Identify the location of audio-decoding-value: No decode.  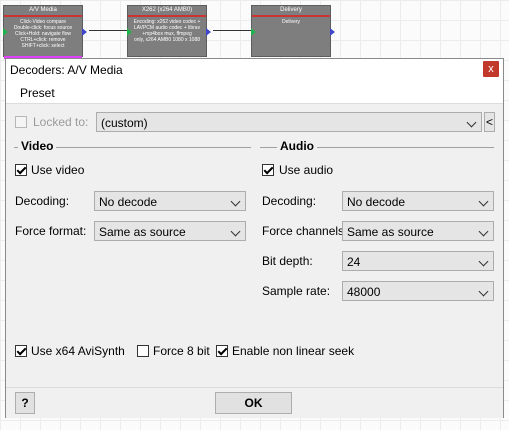
(376, 202).